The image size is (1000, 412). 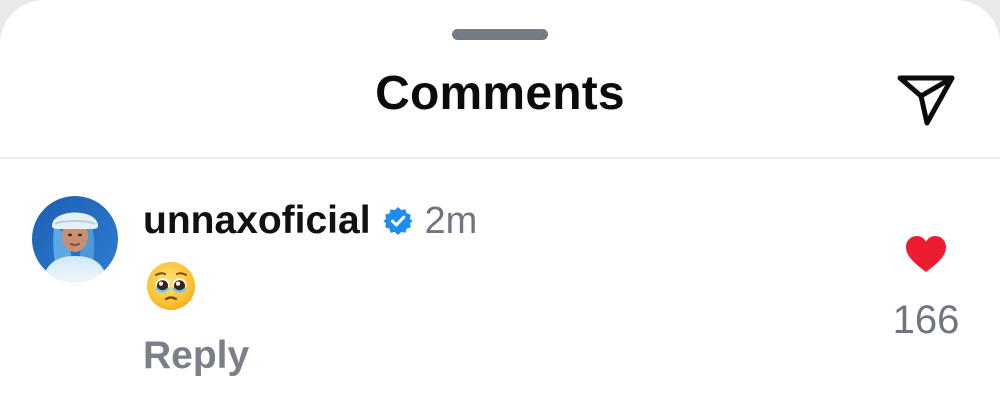 I want to click on reply-button: Reply, so click(x=196, y=356).